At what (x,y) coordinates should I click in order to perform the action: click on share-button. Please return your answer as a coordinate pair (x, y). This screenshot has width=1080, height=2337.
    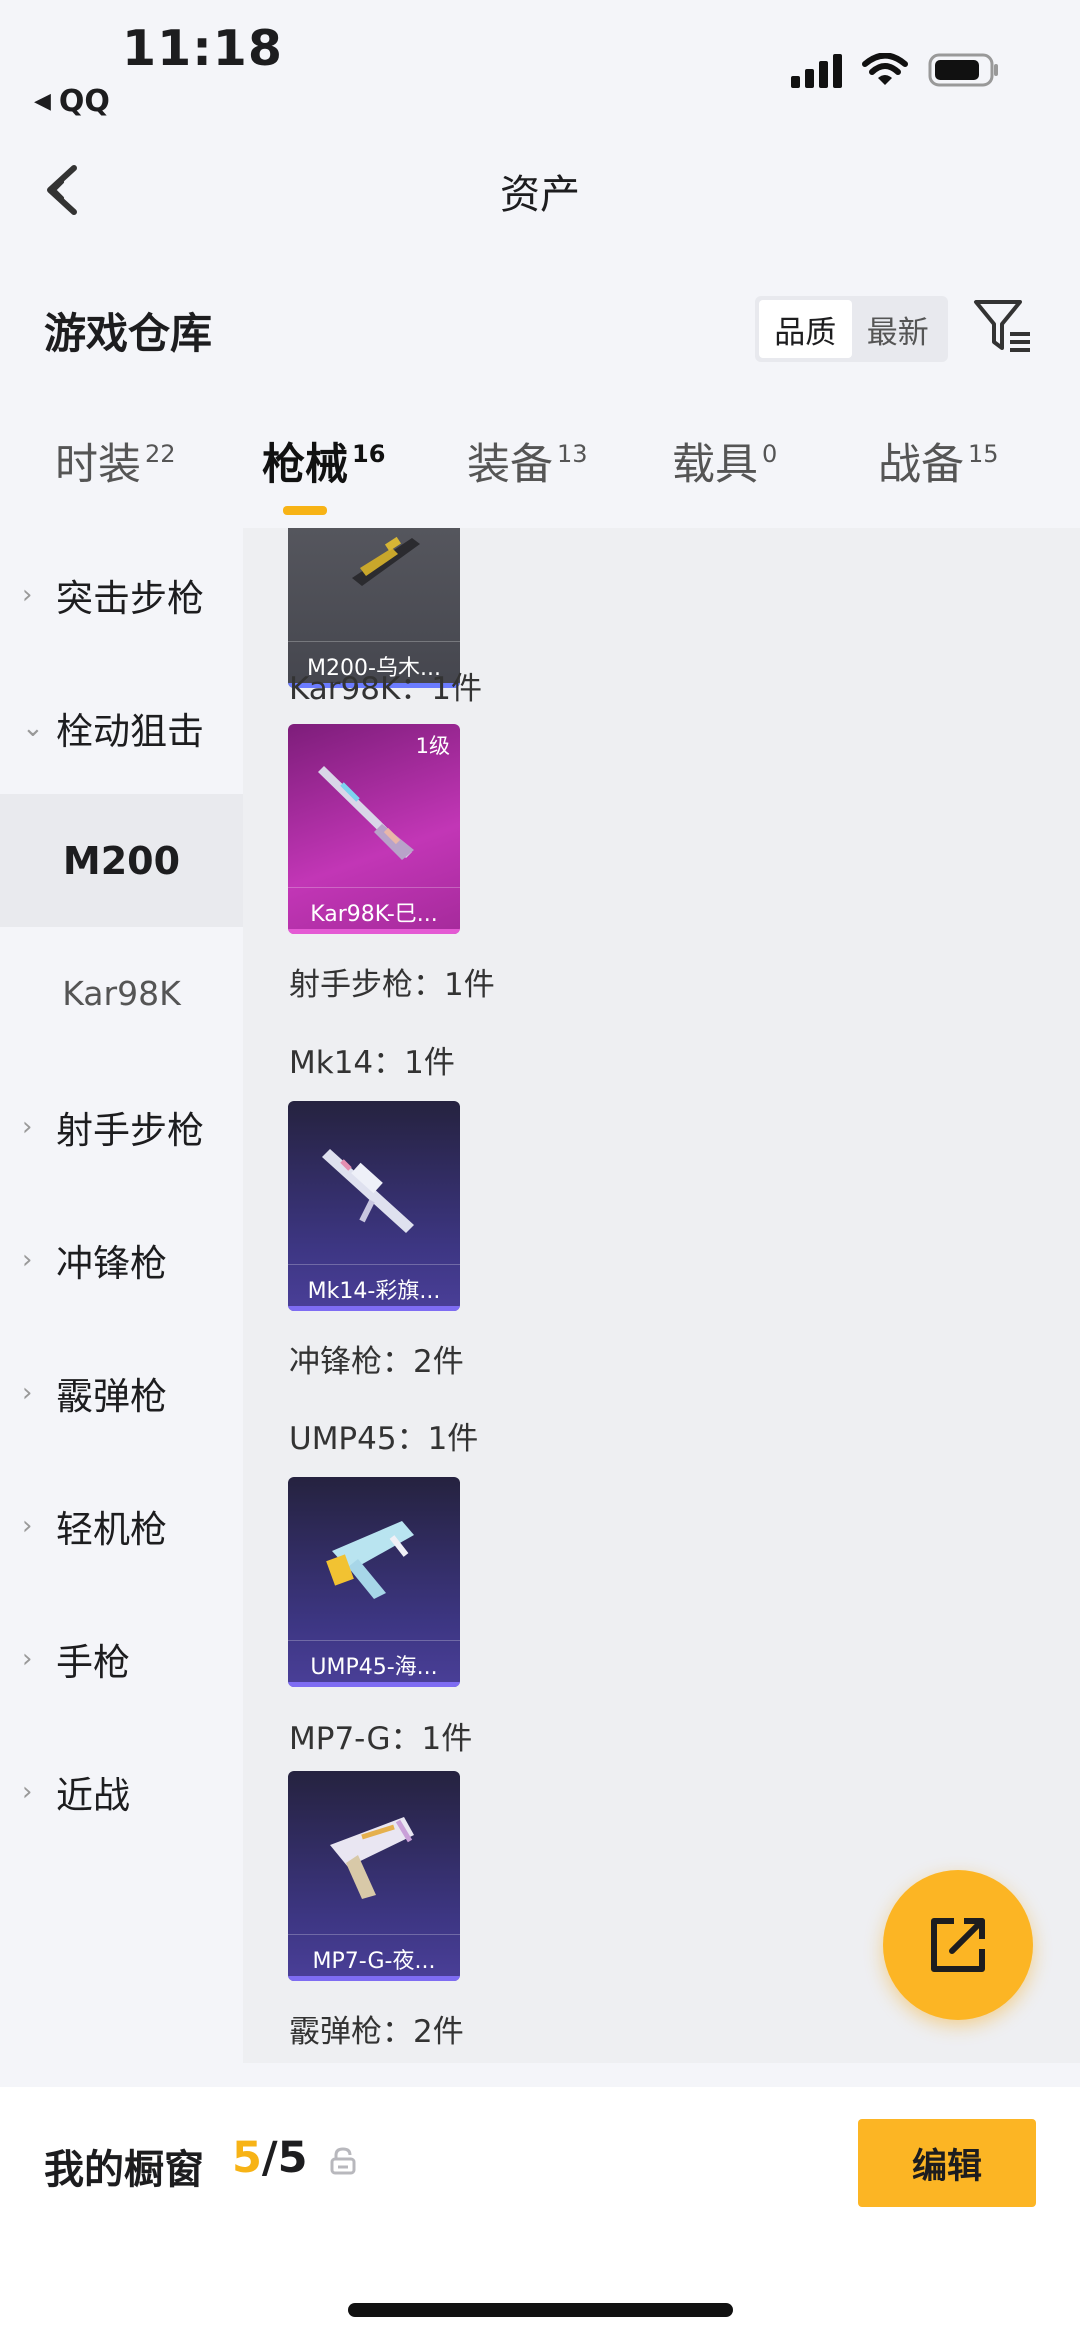
    Looking at the image, I should click on (958, 1945).